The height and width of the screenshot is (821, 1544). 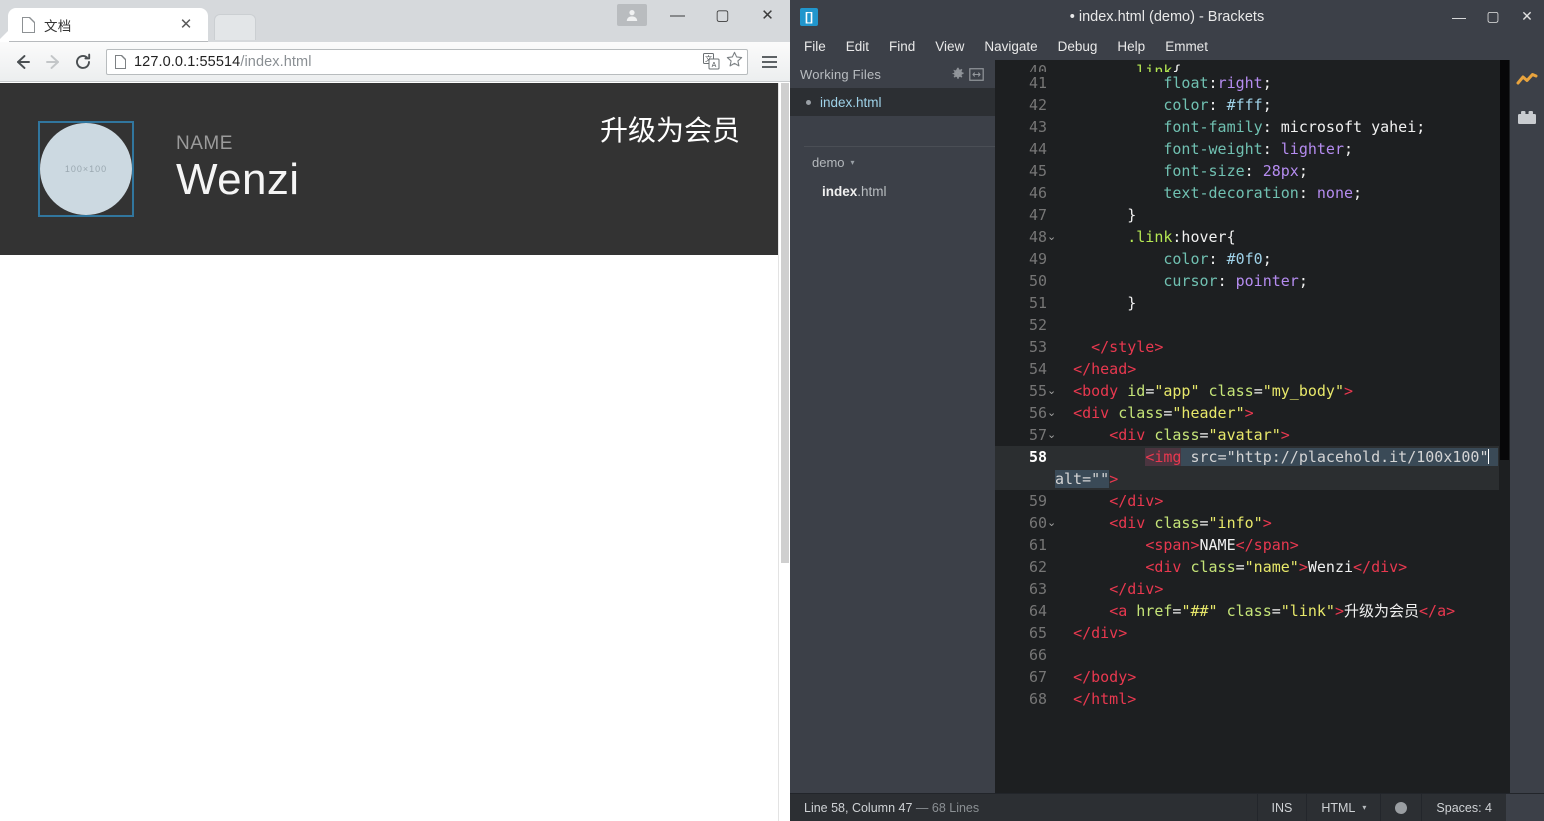 I want to click on editor-scrollbar, so click(x=1504, y=426).